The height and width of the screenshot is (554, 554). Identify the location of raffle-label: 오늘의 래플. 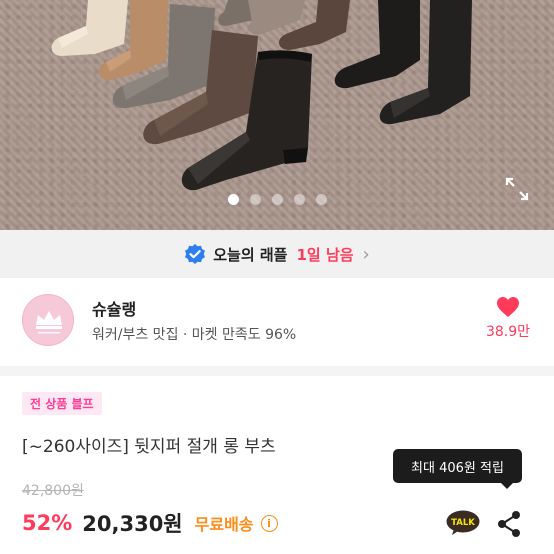
(250, 254).